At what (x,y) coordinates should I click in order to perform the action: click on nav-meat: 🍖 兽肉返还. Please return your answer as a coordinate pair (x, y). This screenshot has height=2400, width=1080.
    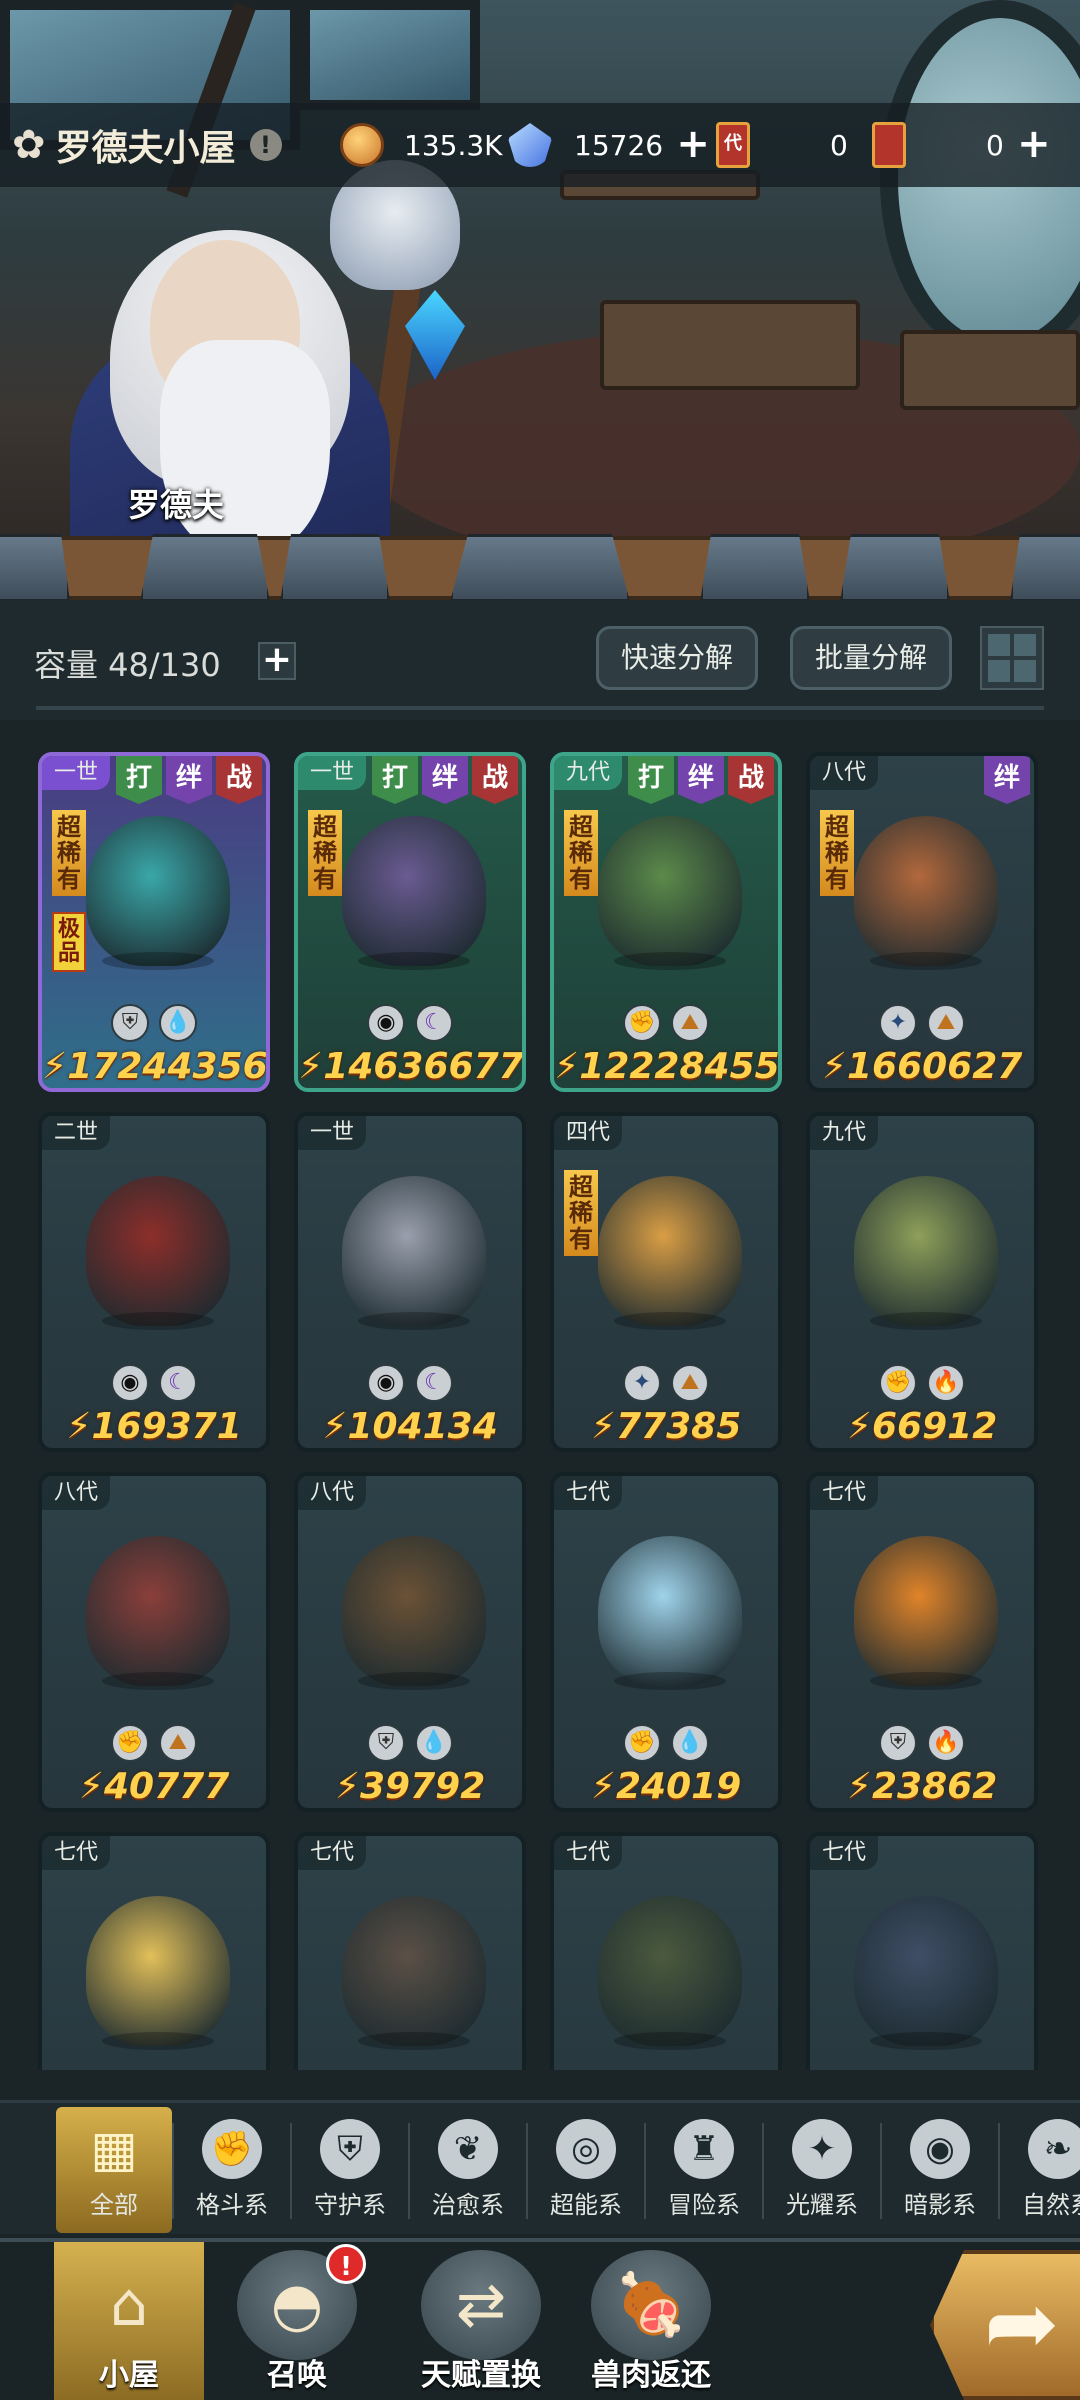
    Looking at the image, I should click on (651, 2321).